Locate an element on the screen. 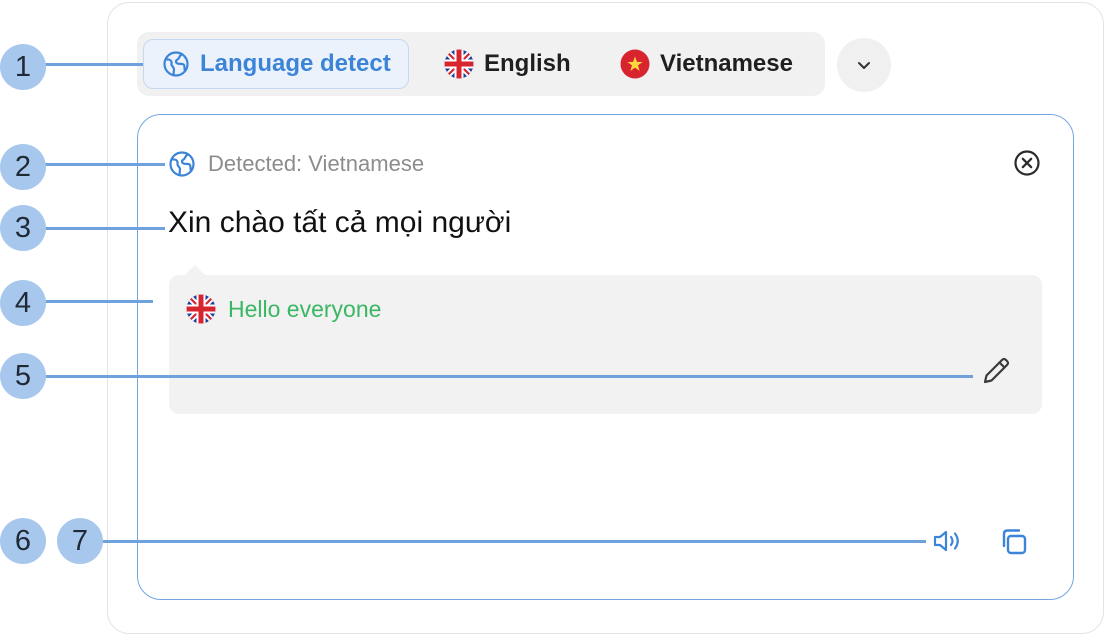  copy-button is located at coordinates (1015, 542).